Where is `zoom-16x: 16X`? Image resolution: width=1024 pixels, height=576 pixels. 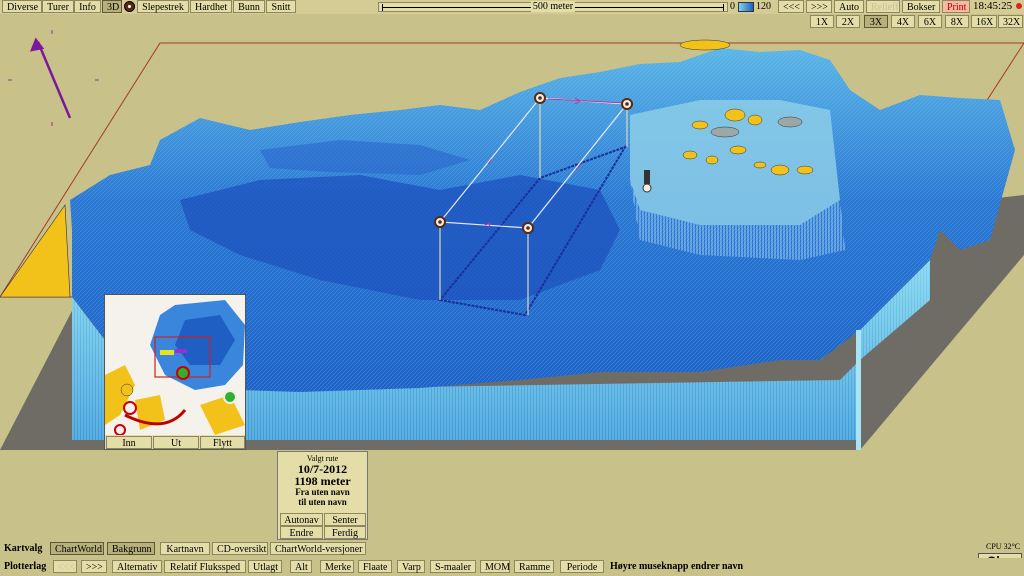 zoom-16x: 16X is located at coordinates (984, 21).